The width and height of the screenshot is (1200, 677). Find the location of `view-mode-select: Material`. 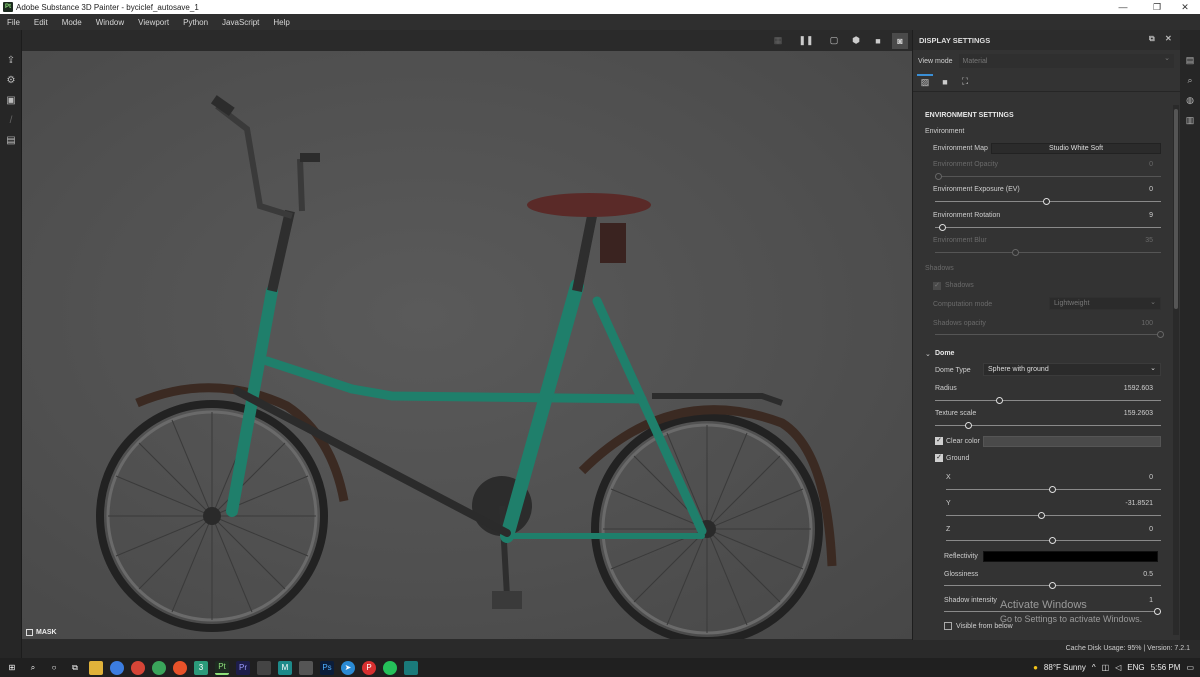

view-mode-select: Material is located at coordinates (1066, 61).